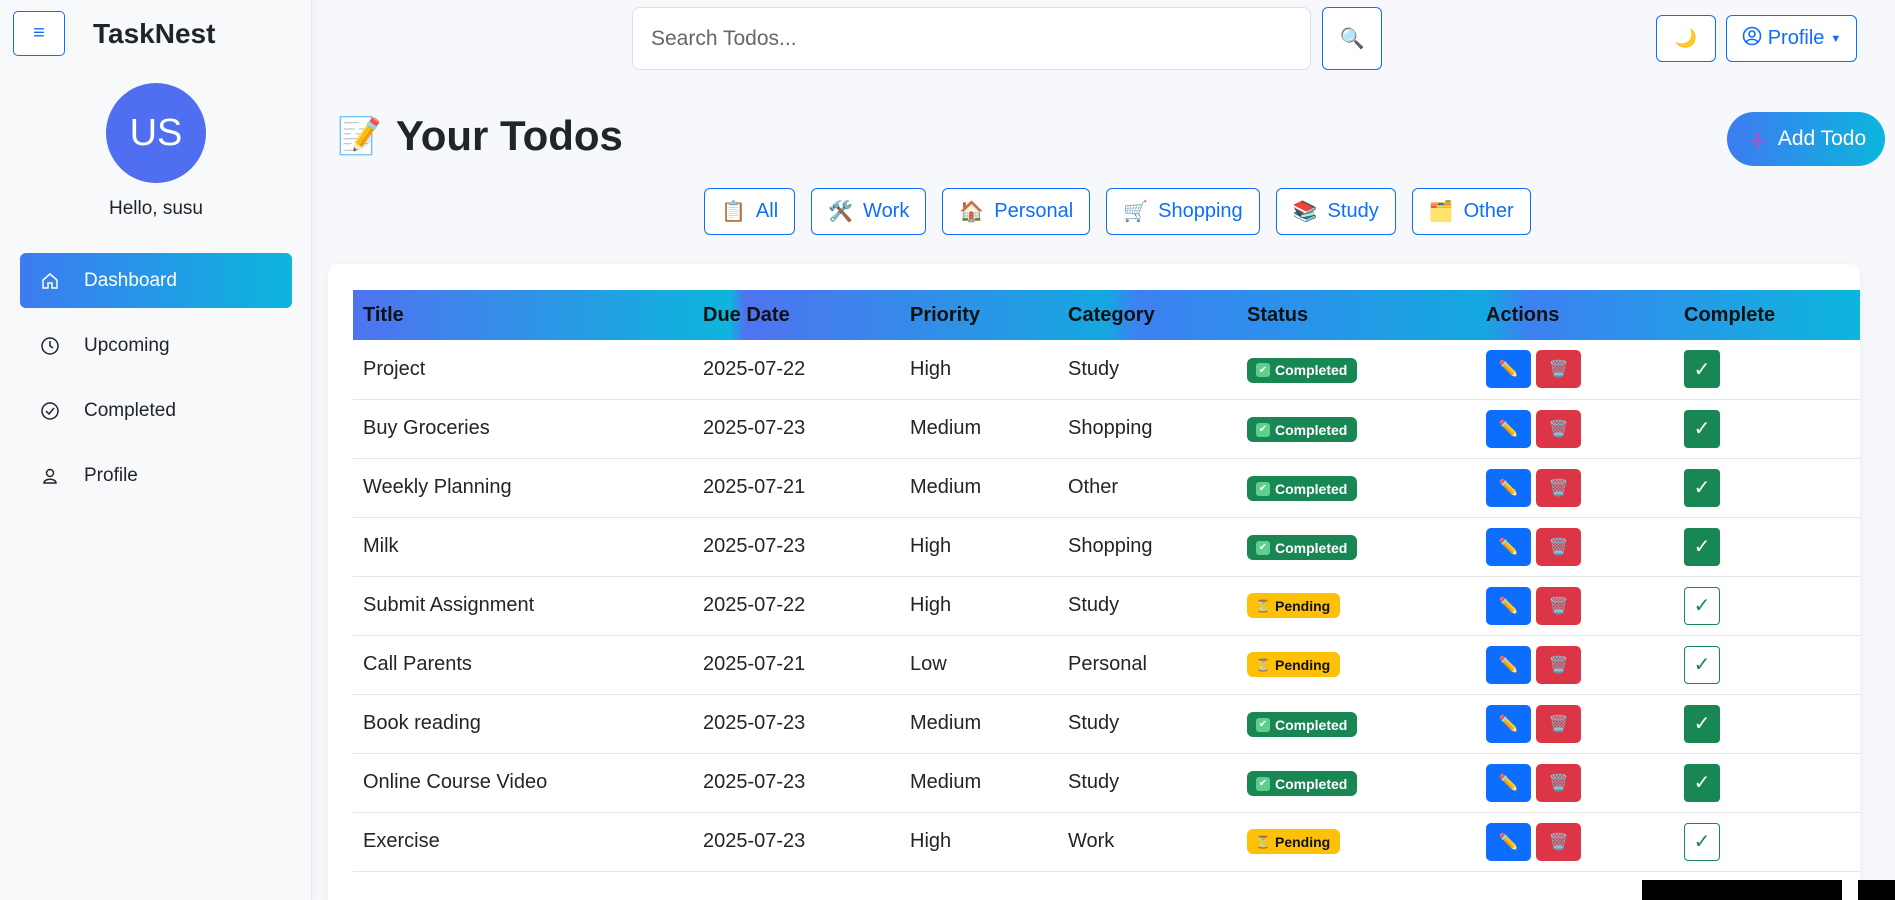 The height and width of the screenshot is (900, 1895). I want to click on column-header-complete: Complete, so click(1730, 314).